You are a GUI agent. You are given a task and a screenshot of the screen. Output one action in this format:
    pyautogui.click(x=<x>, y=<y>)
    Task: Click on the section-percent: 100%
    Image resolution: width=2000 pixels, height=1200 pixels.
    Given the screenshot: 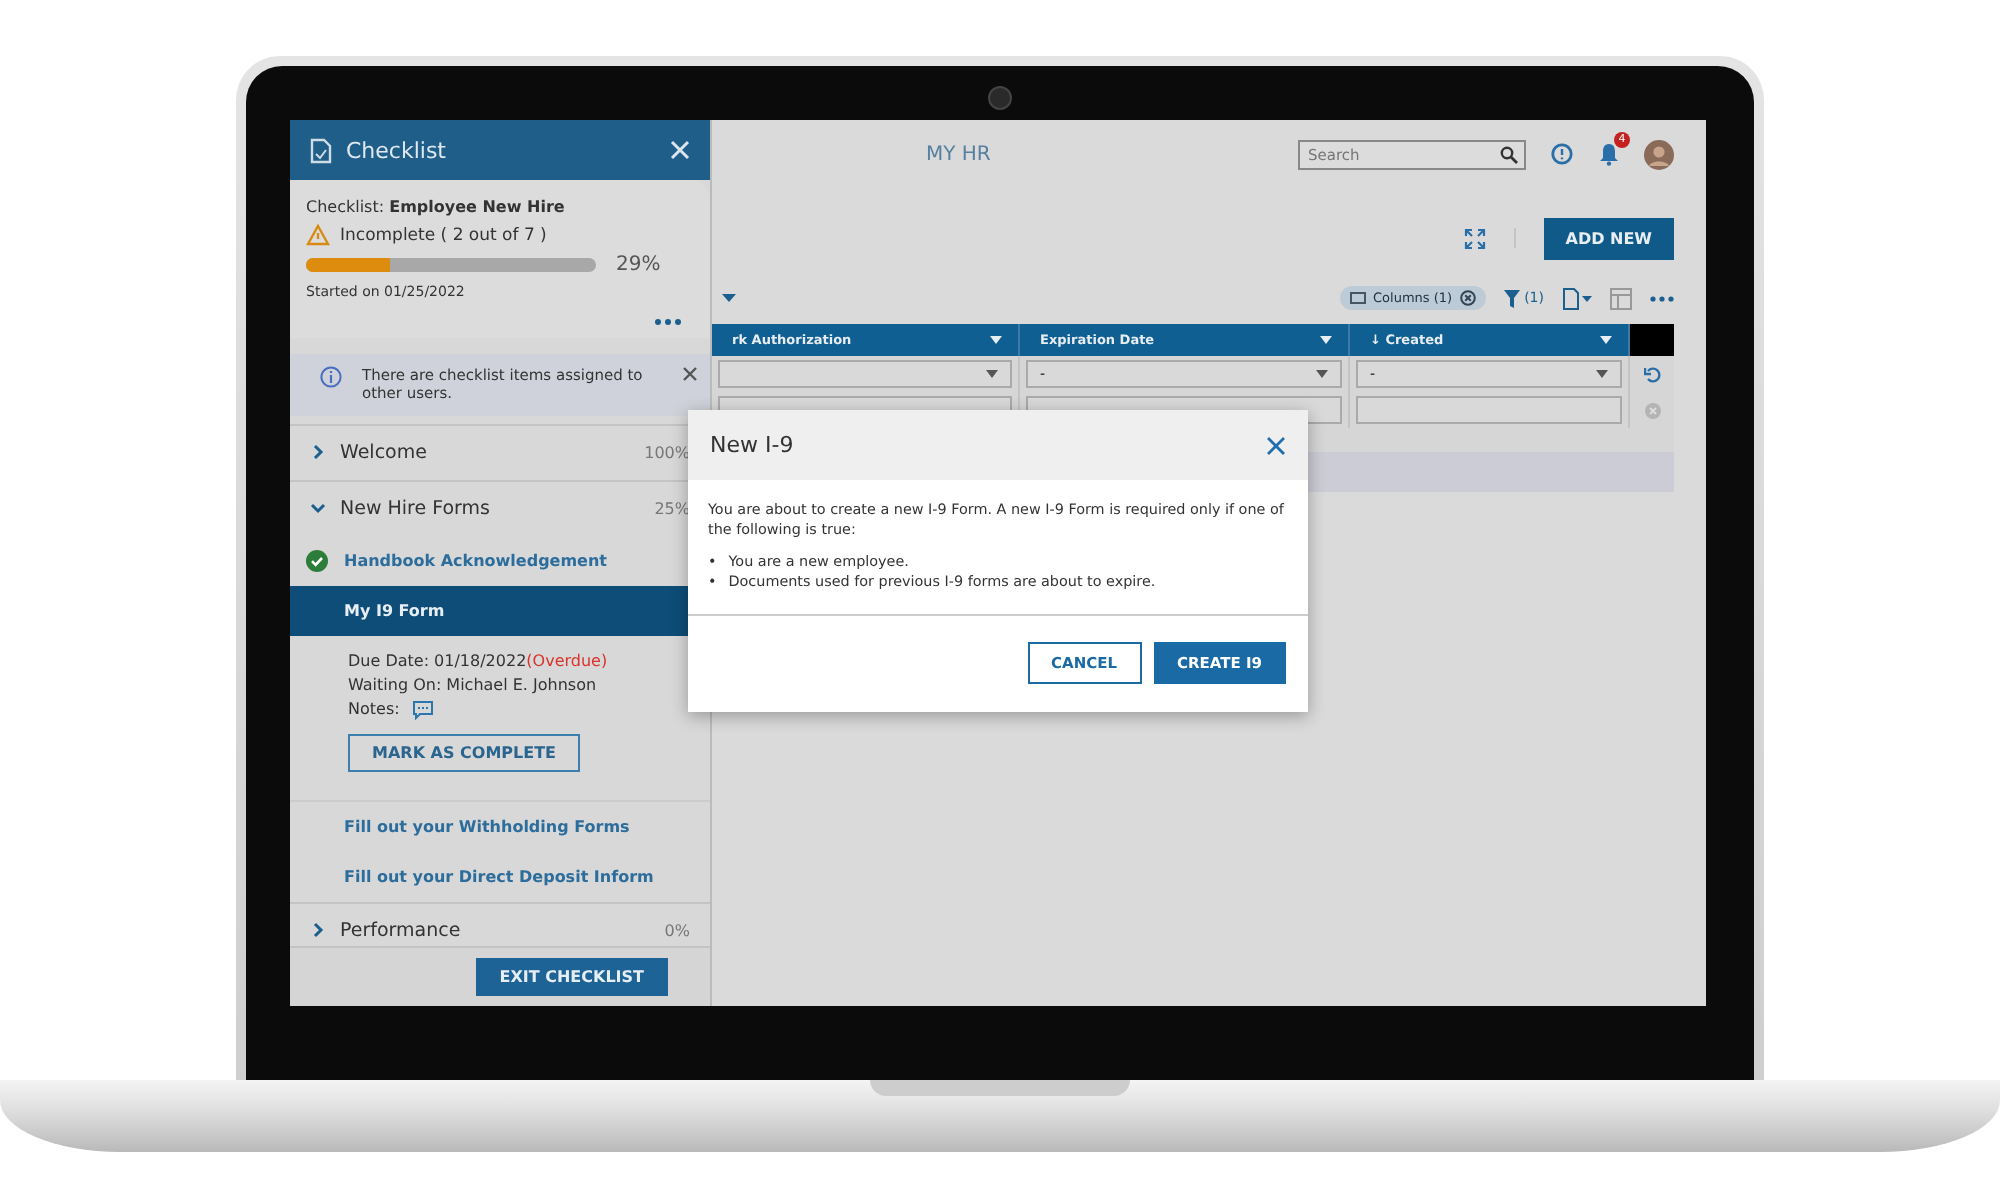 What is the action you would take?
    pyautogui.click(x=667, y=452)
    